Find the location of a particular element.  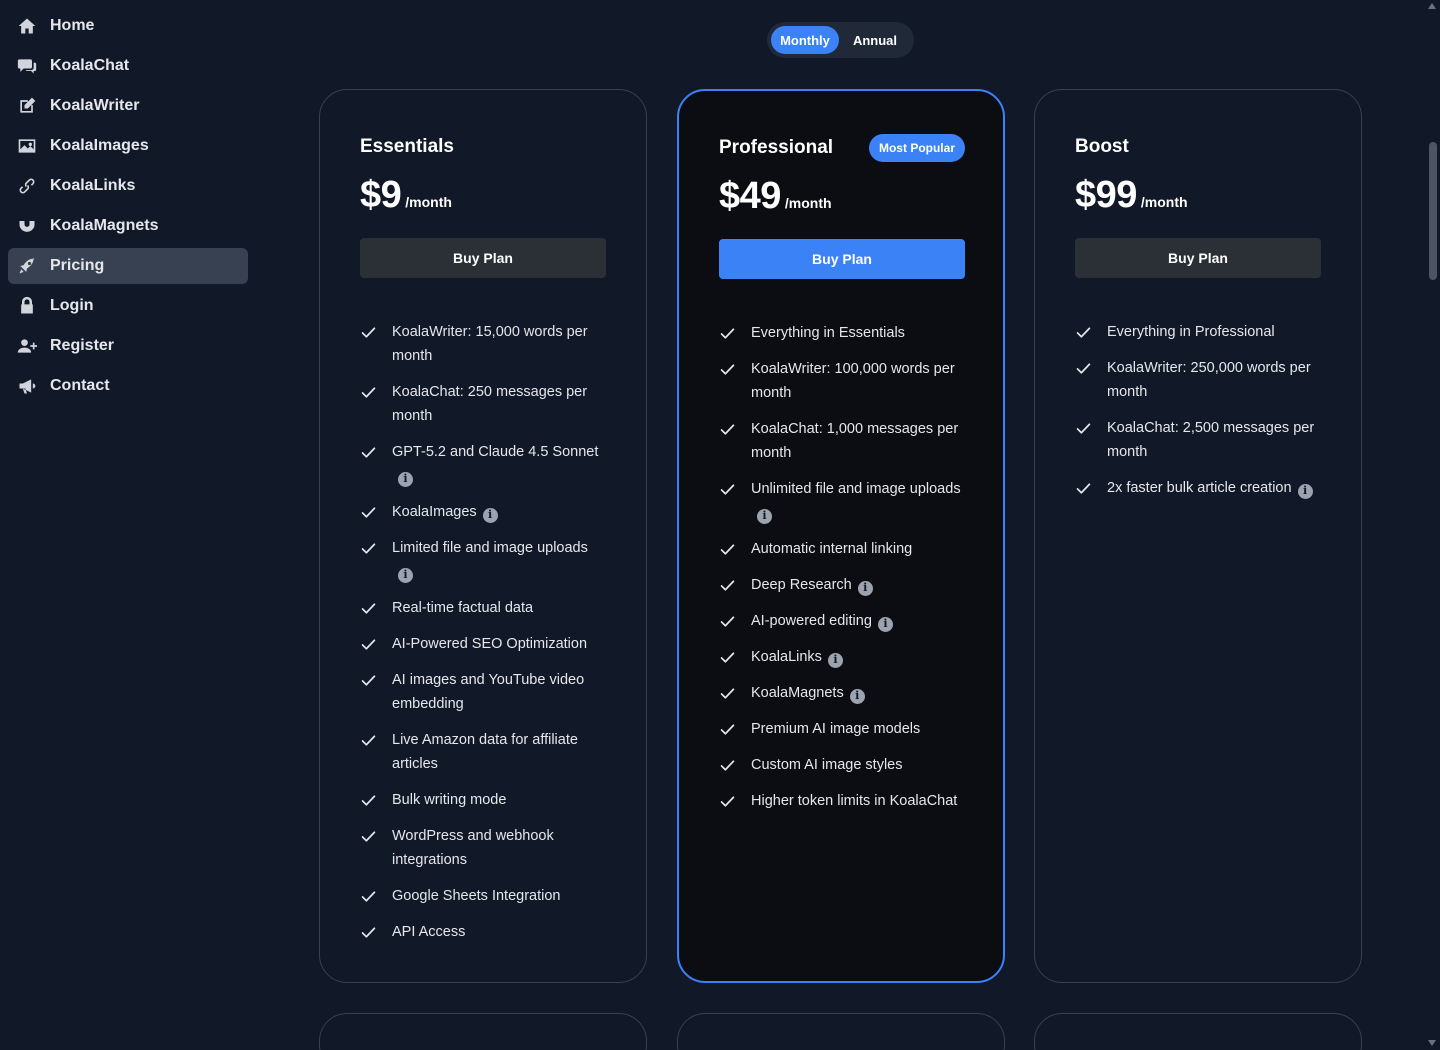

sidebar-item-login: Login is located at coordinates (128, 306).